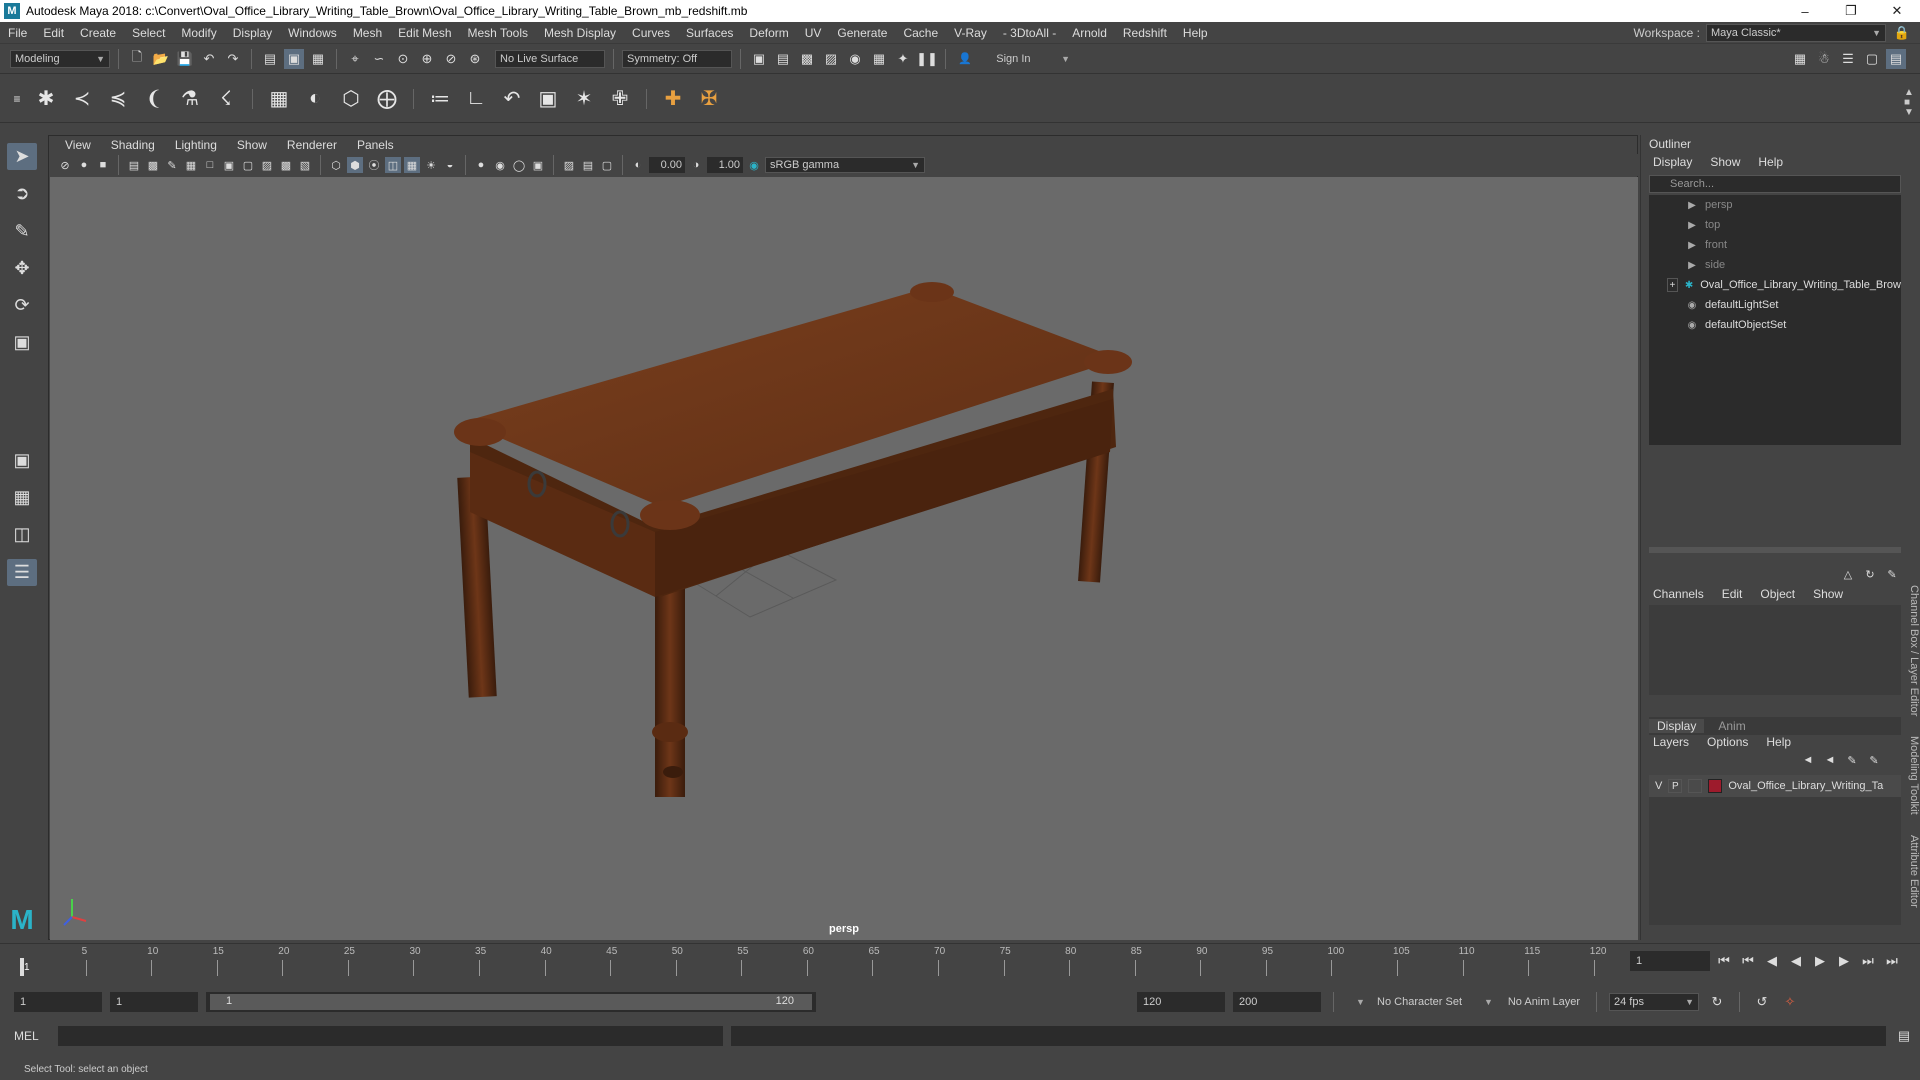  I want to click on outliner-item: ◉ defaultObjectSet, so click(1775, 325).